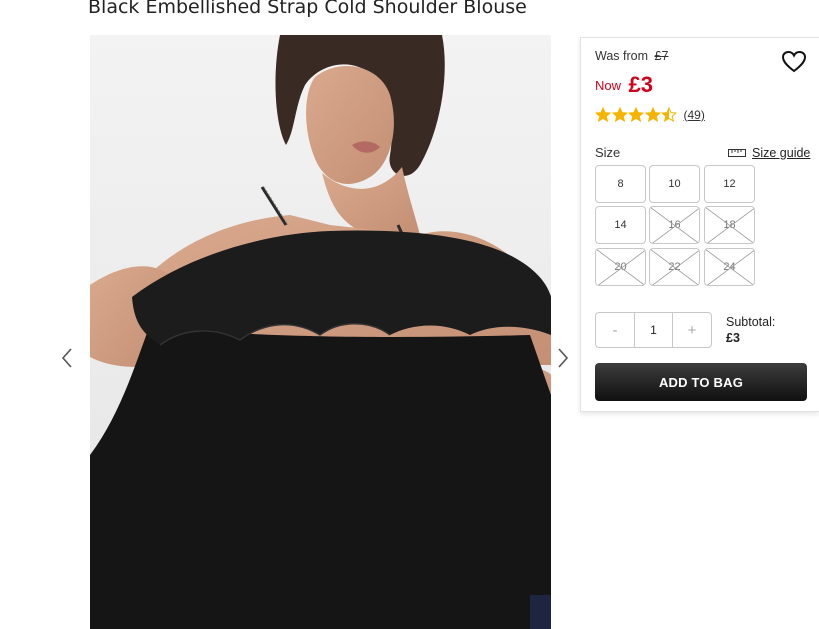 This screenshot has width=819, height=629. I want to click on was-price: Was from £7, so click(631, 56).